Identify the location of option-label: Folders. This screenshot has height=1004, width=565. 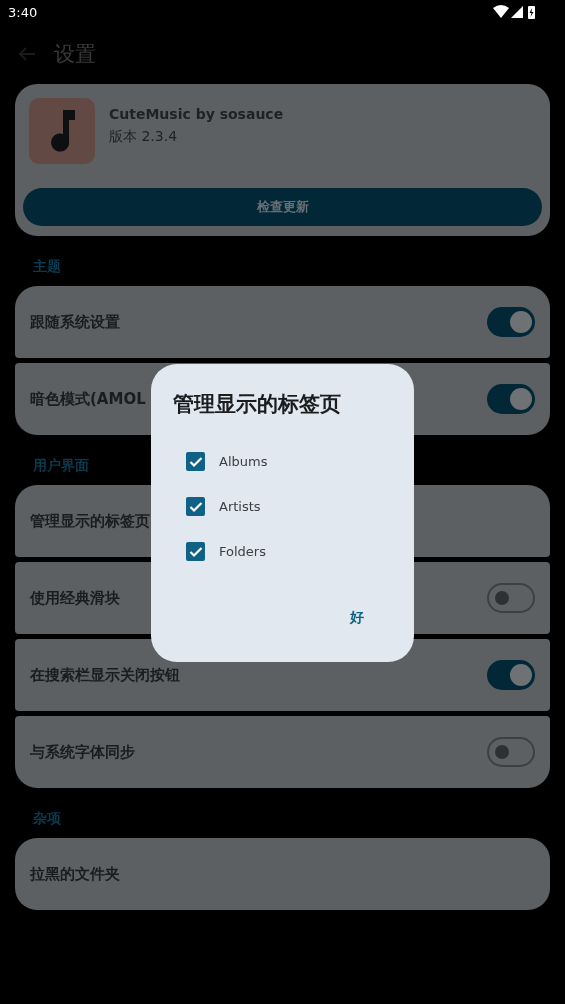
(242, 551).